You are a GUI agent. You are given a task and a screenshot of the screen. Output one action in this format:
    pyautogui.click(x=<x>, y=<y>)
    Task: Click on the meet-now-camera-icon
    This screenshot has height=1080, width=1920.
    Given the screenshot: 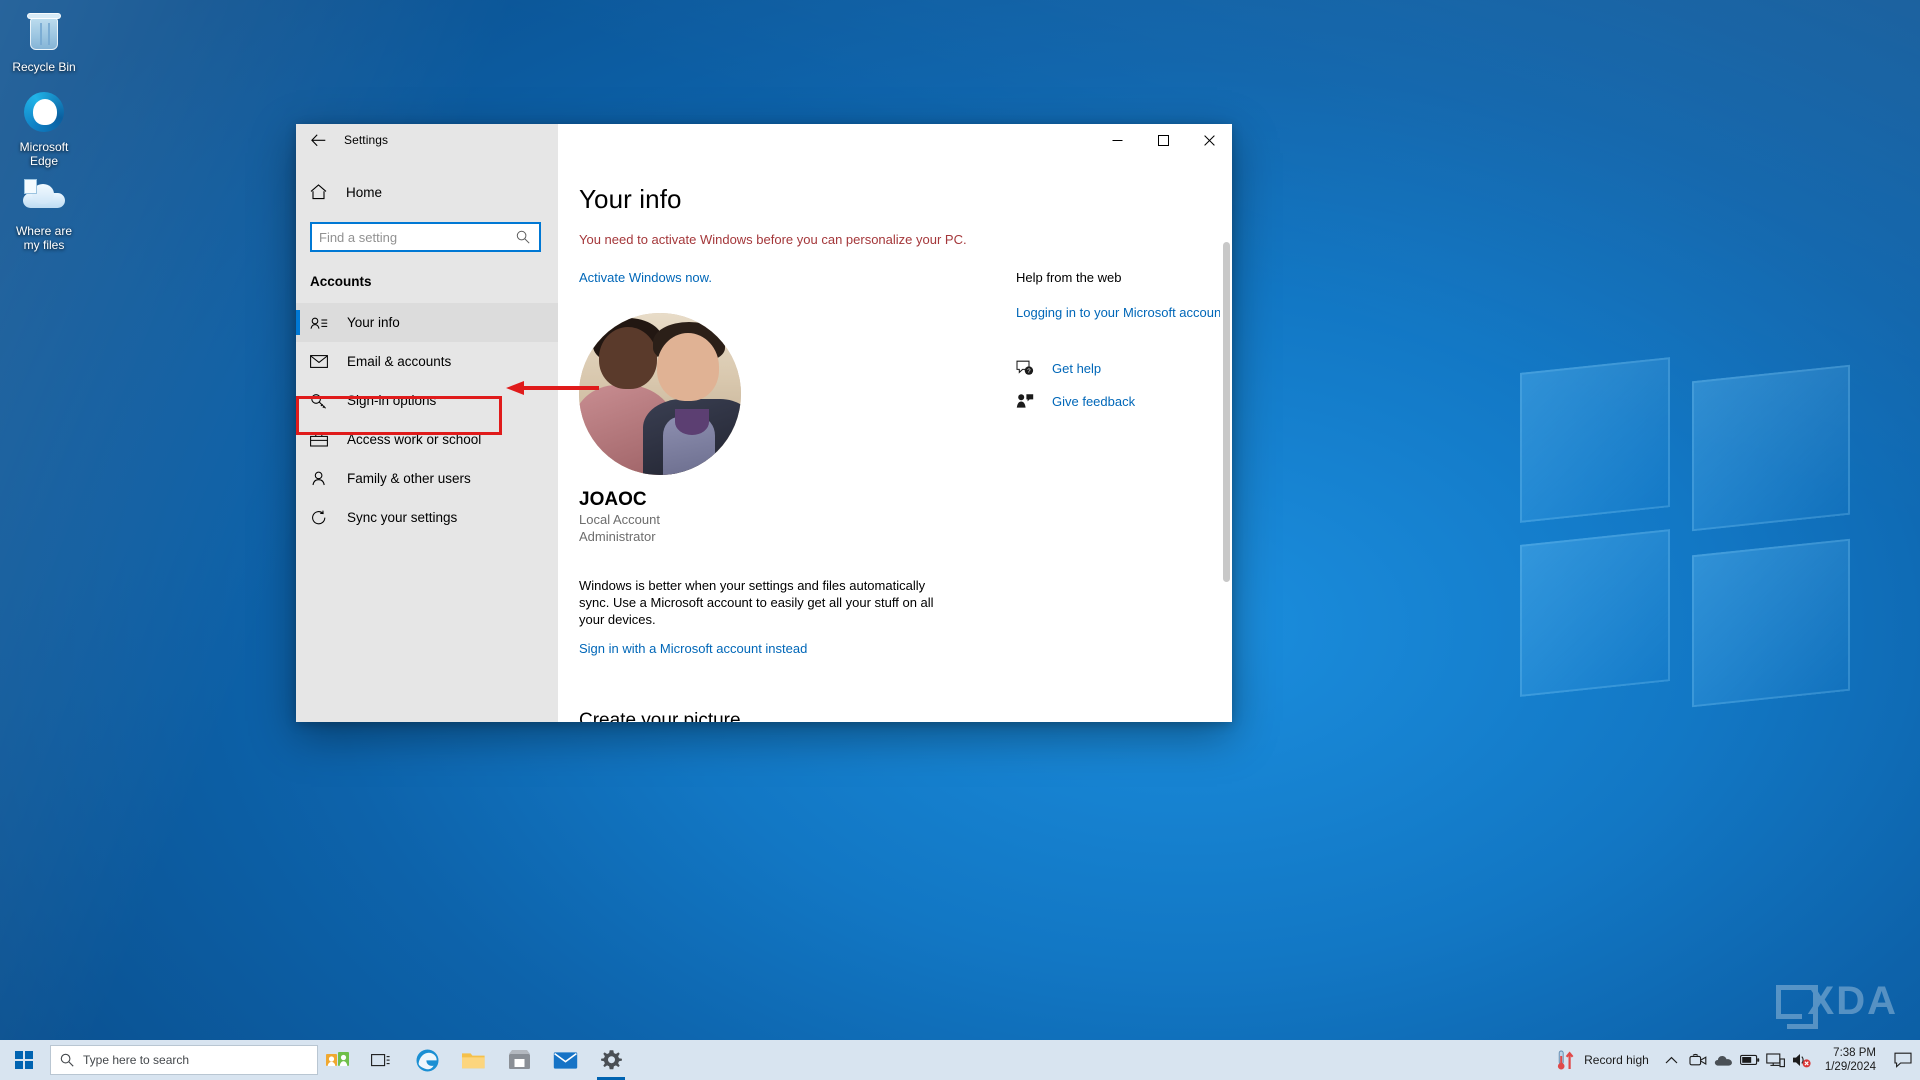 What is the action you would take?
    pyautogui.click(x=1698, y=1059)
    